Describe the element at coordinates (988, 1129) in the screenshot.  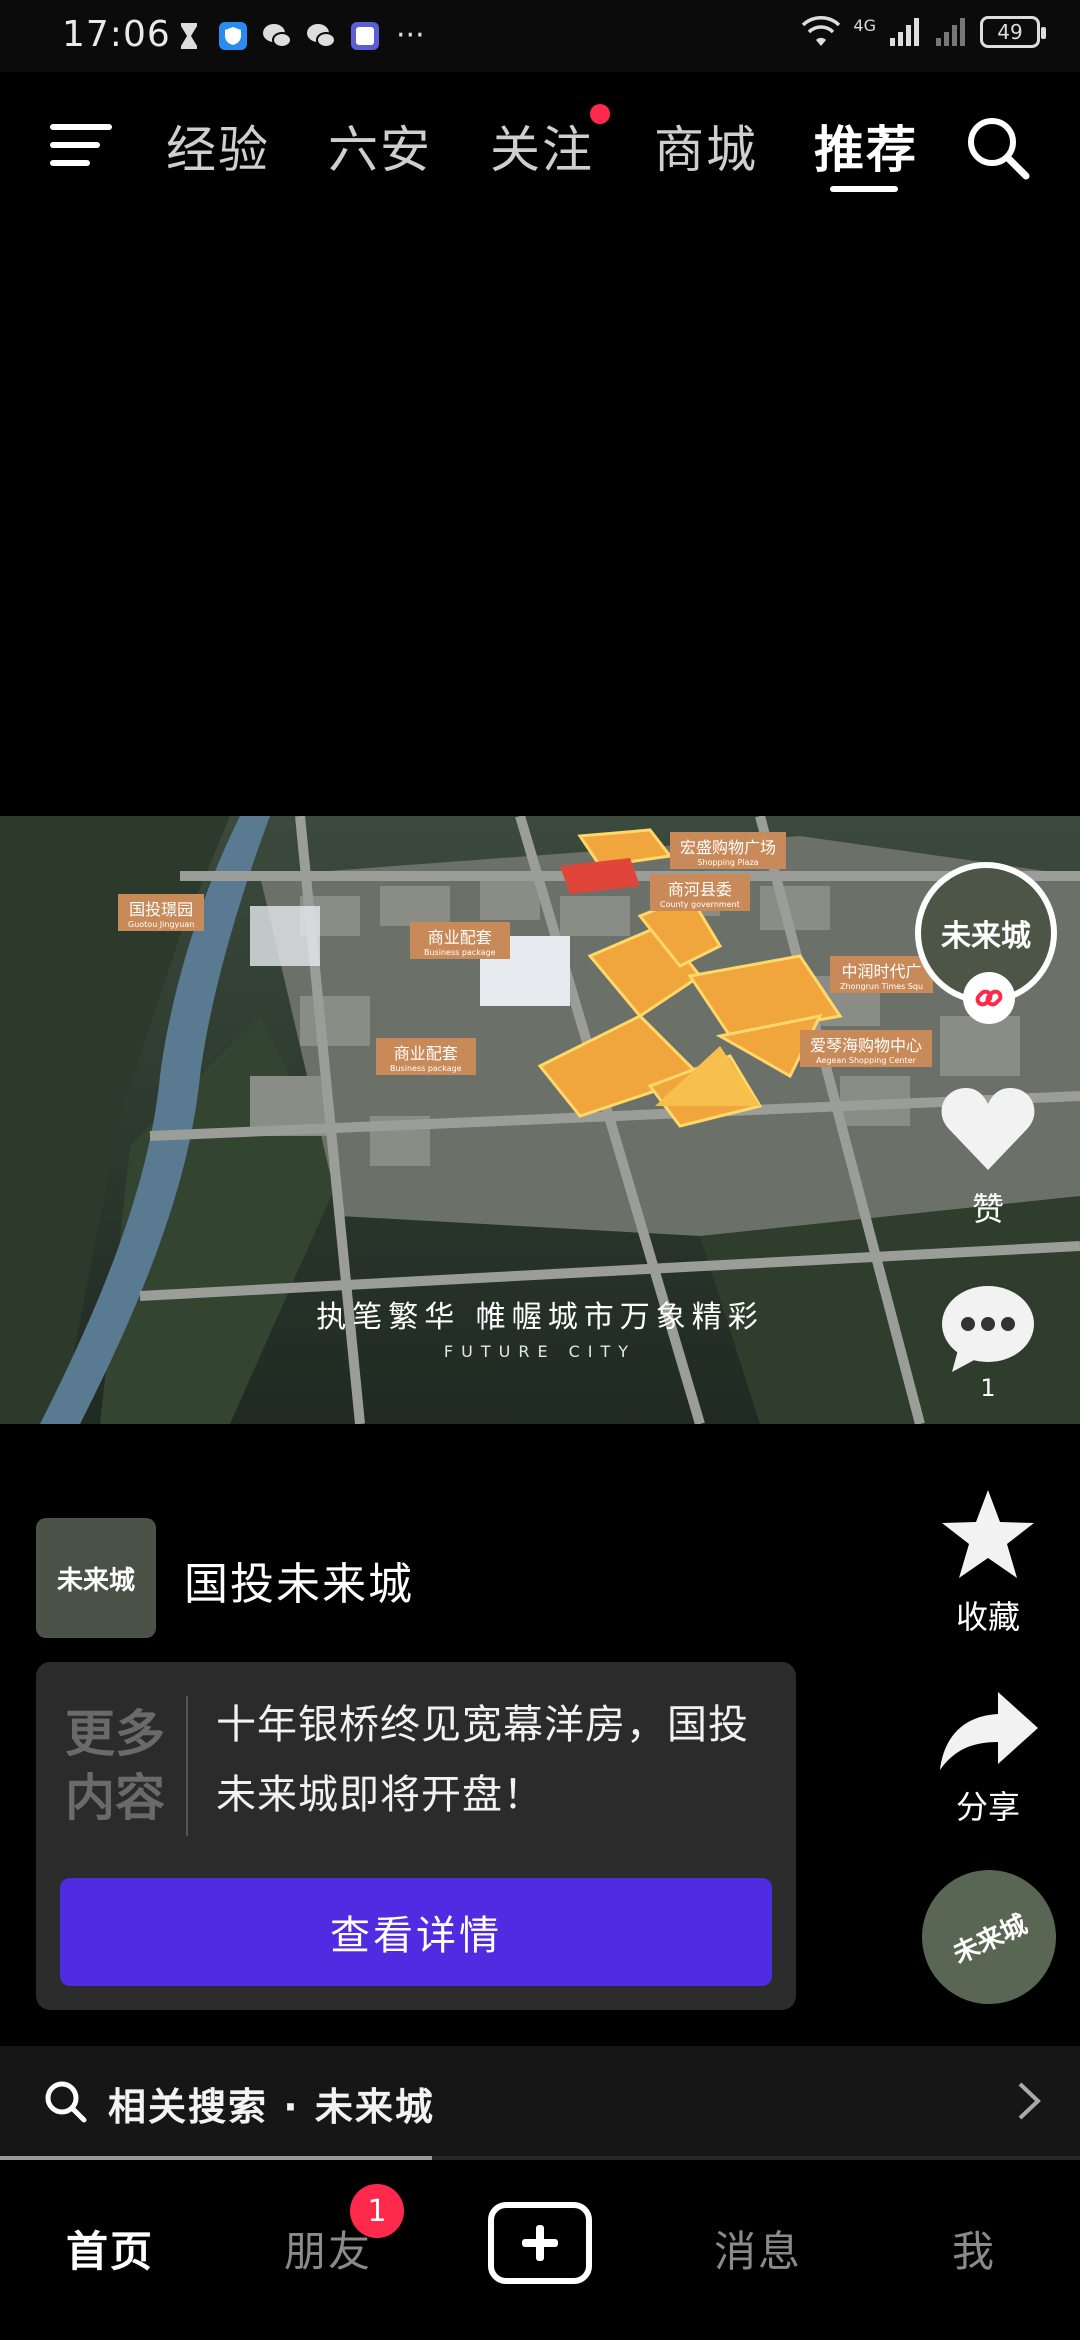
I see `heart-icon` at that location.